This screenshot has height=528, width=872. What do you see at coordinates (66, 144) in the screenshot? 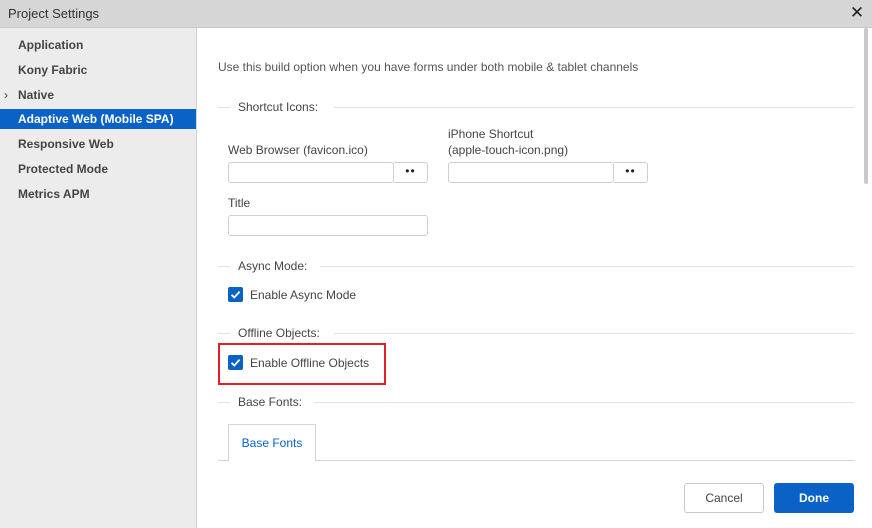
I see `sidebar-item-label: Responsive Web` at bounding box center [66, 144].